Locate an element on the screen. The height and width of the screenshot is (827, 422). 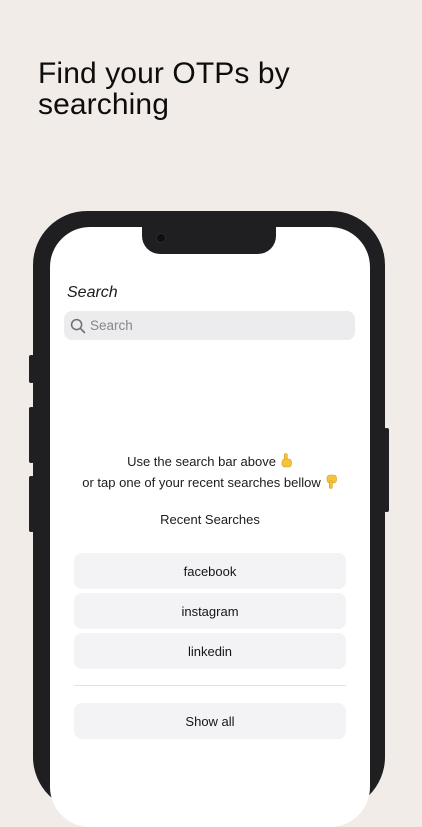
screen-title: Search is located at coordinates (92, 292).